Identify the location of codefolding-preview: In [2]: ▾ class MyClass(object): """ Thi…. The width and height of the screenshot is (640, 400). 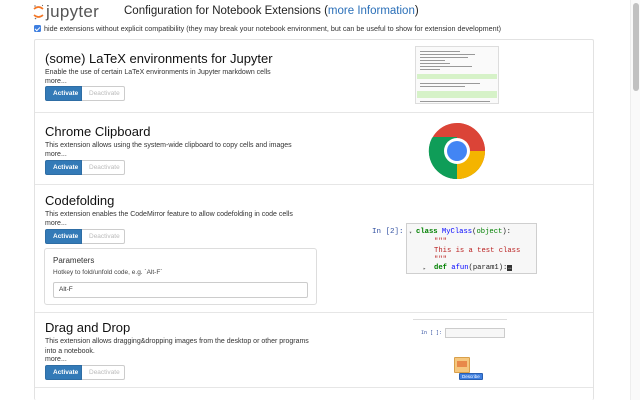
(453, 249).